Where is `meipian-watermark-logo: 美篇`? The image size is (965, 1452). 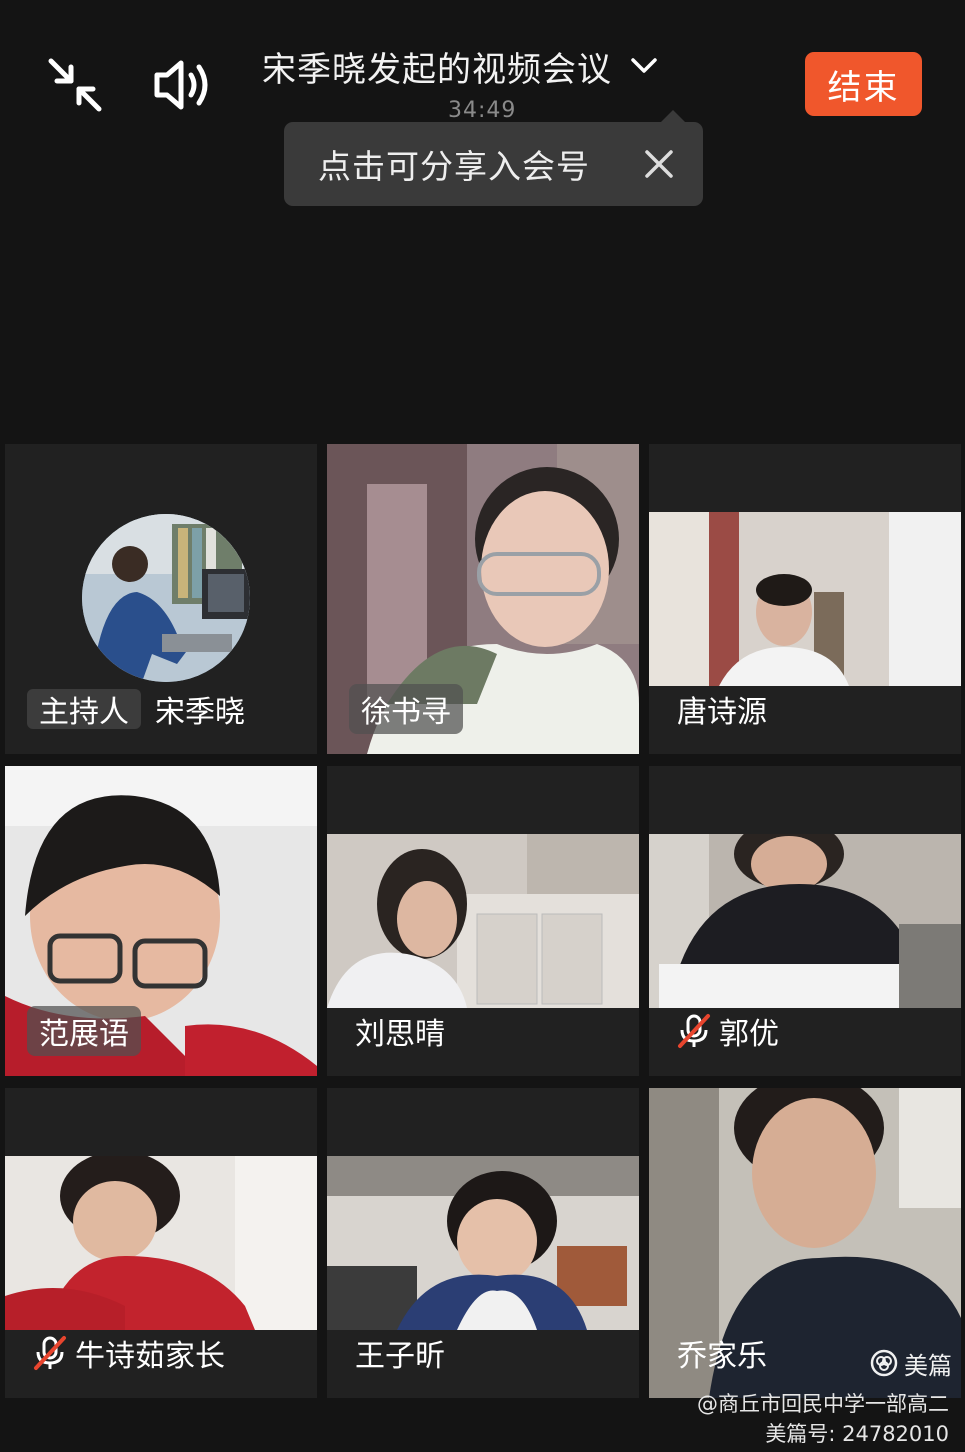
meipian-watermark-logo: 美篇 is located at coordinates (911, 1363).